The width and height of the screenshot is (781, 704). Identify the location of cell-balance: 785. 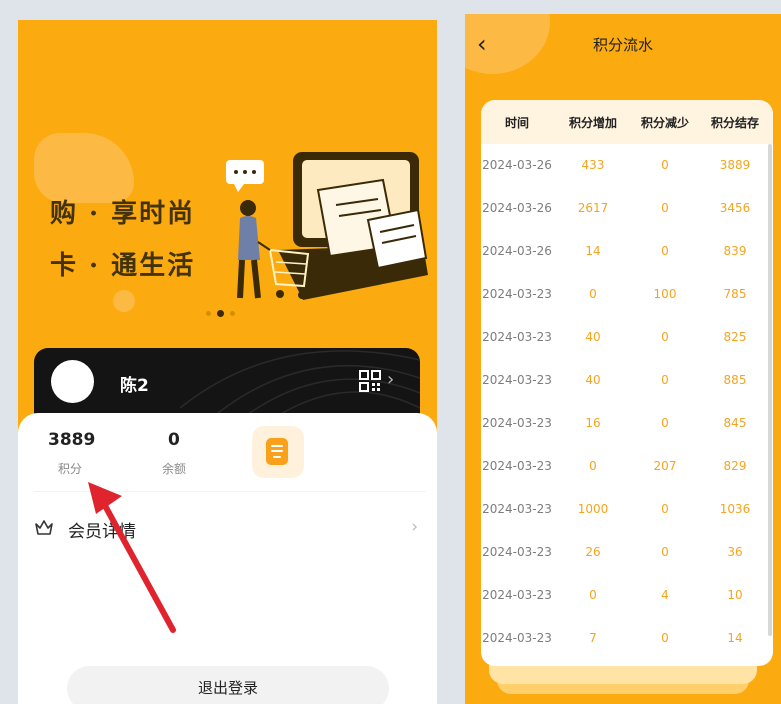
(735, 294).